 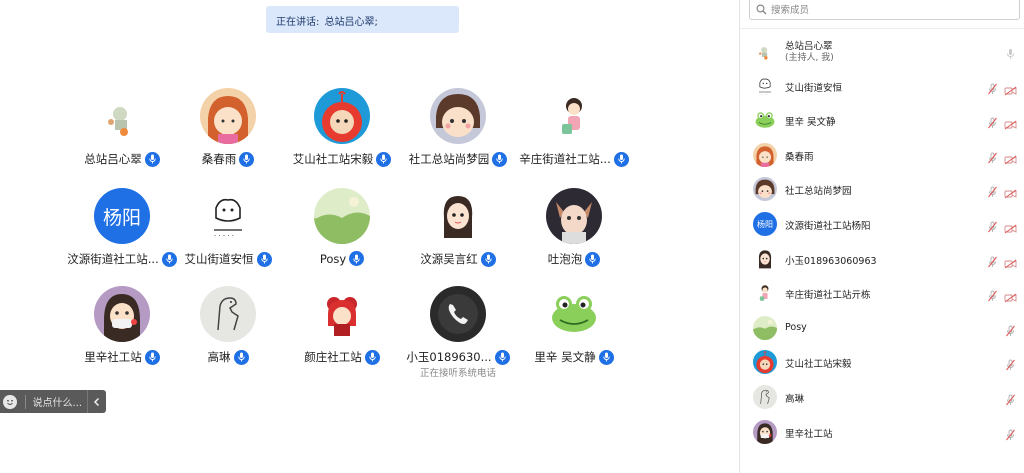 I want to click on collapse-chat-button, so click(x=96, y=401).